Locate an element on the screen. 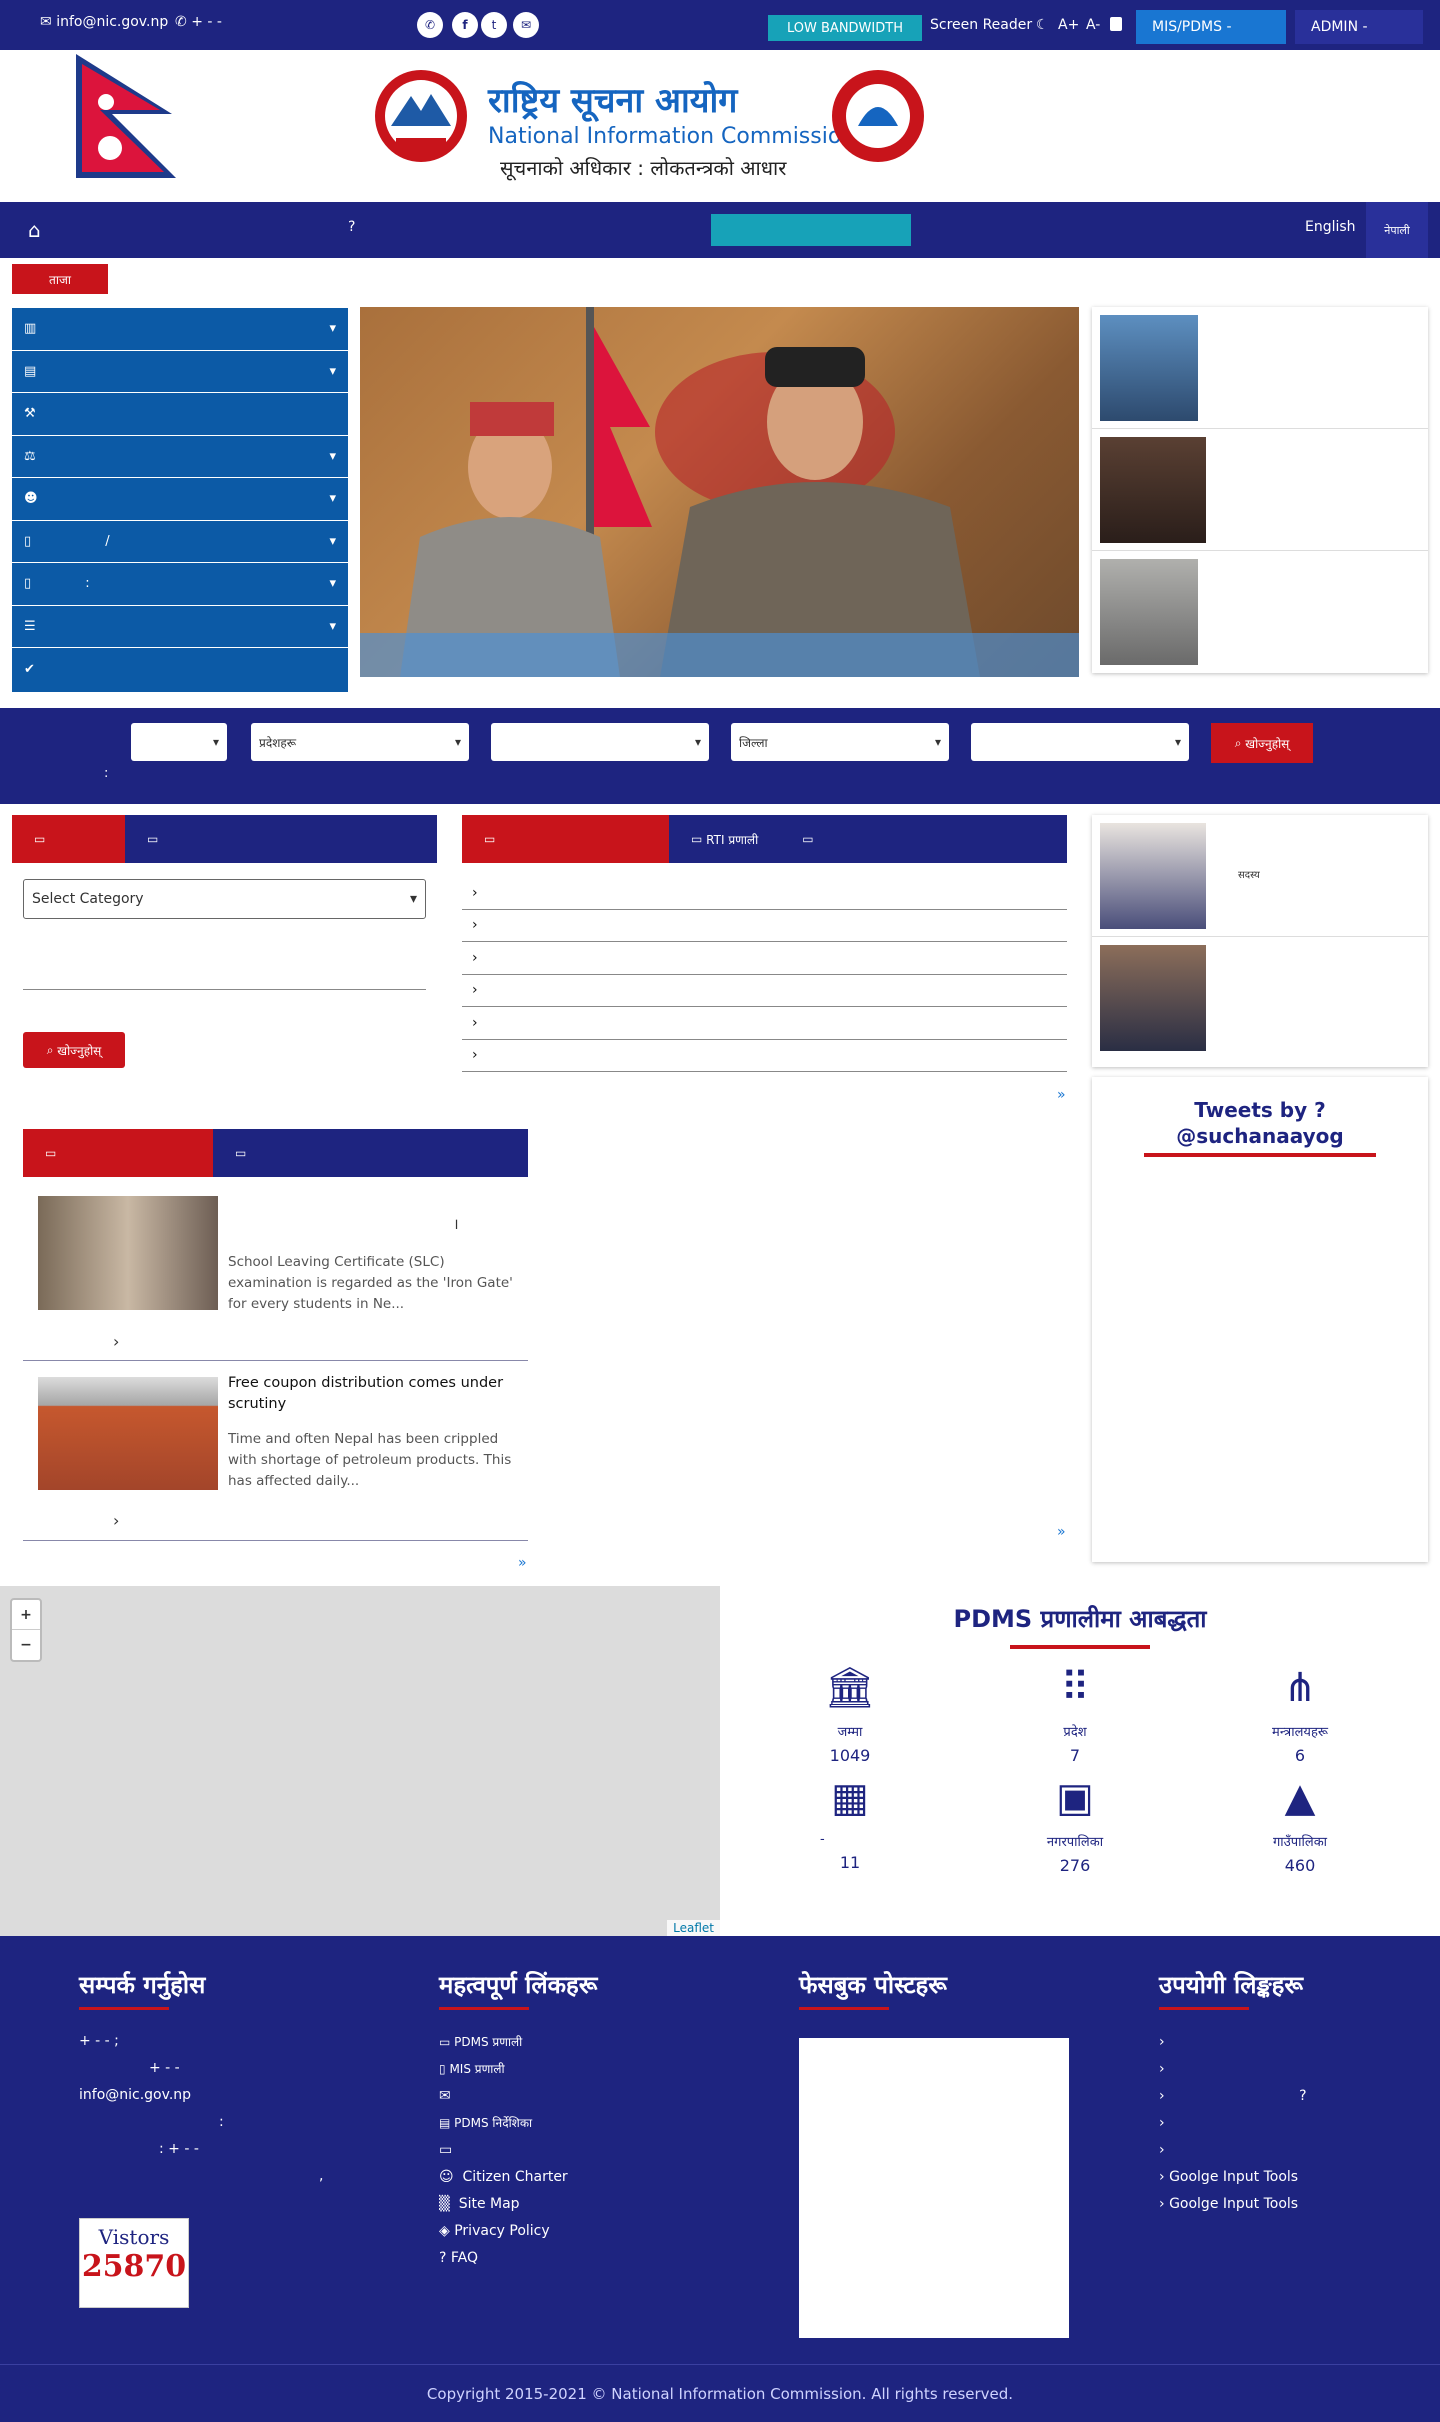 This screenshot has width=1440, height=2422. member-1: सदस्य is located at coordinates (1260, 876).